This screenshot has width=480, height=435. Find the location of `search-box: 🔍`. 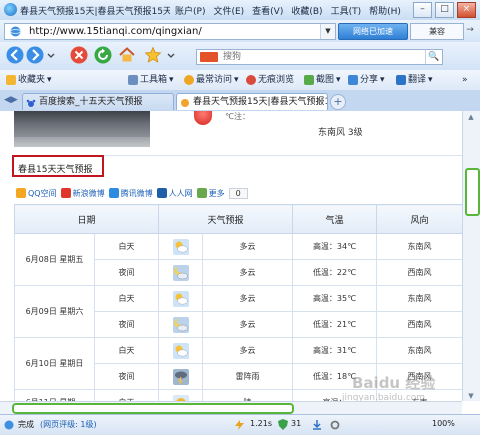

search-box: 🔍 is located at coordinates (319, 57).